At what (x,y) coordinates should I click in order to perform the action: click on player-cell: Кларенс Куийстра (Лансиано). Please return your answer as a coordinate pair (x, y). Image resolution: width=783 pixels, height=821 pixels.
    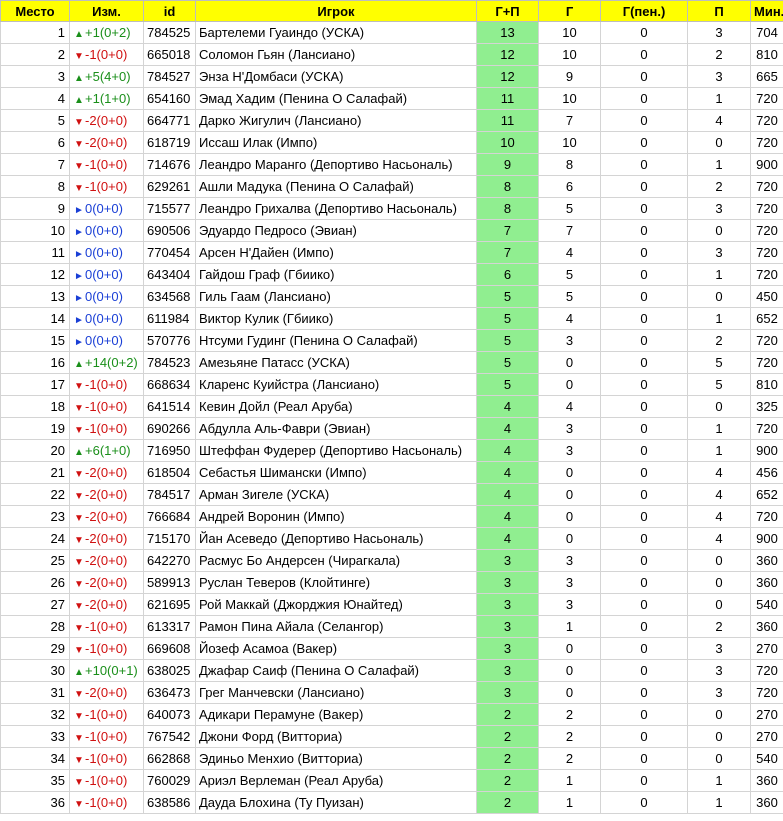
    Looking at the image, I should click on (336, 384).